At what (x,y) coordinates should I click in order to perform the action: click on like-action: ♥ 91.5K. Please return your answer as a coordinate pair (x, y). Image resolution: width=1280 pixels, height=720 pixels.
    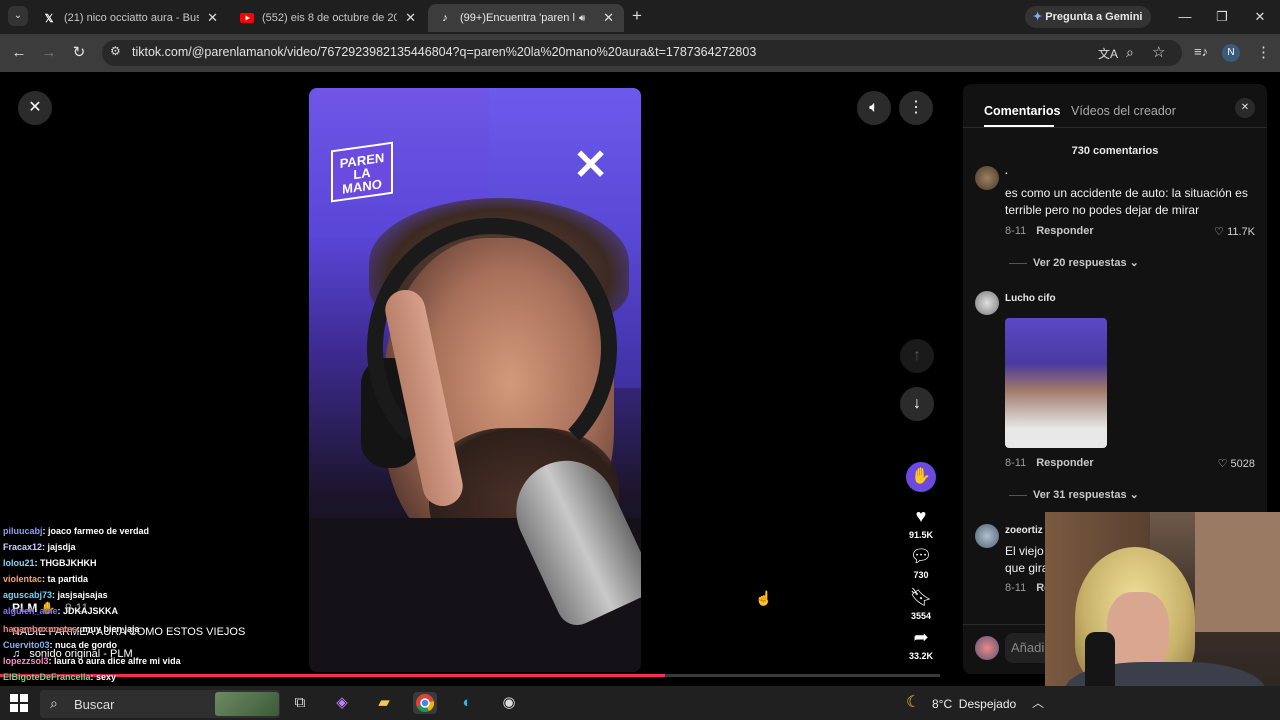
    Looking at the image, I should click on (921, 523).